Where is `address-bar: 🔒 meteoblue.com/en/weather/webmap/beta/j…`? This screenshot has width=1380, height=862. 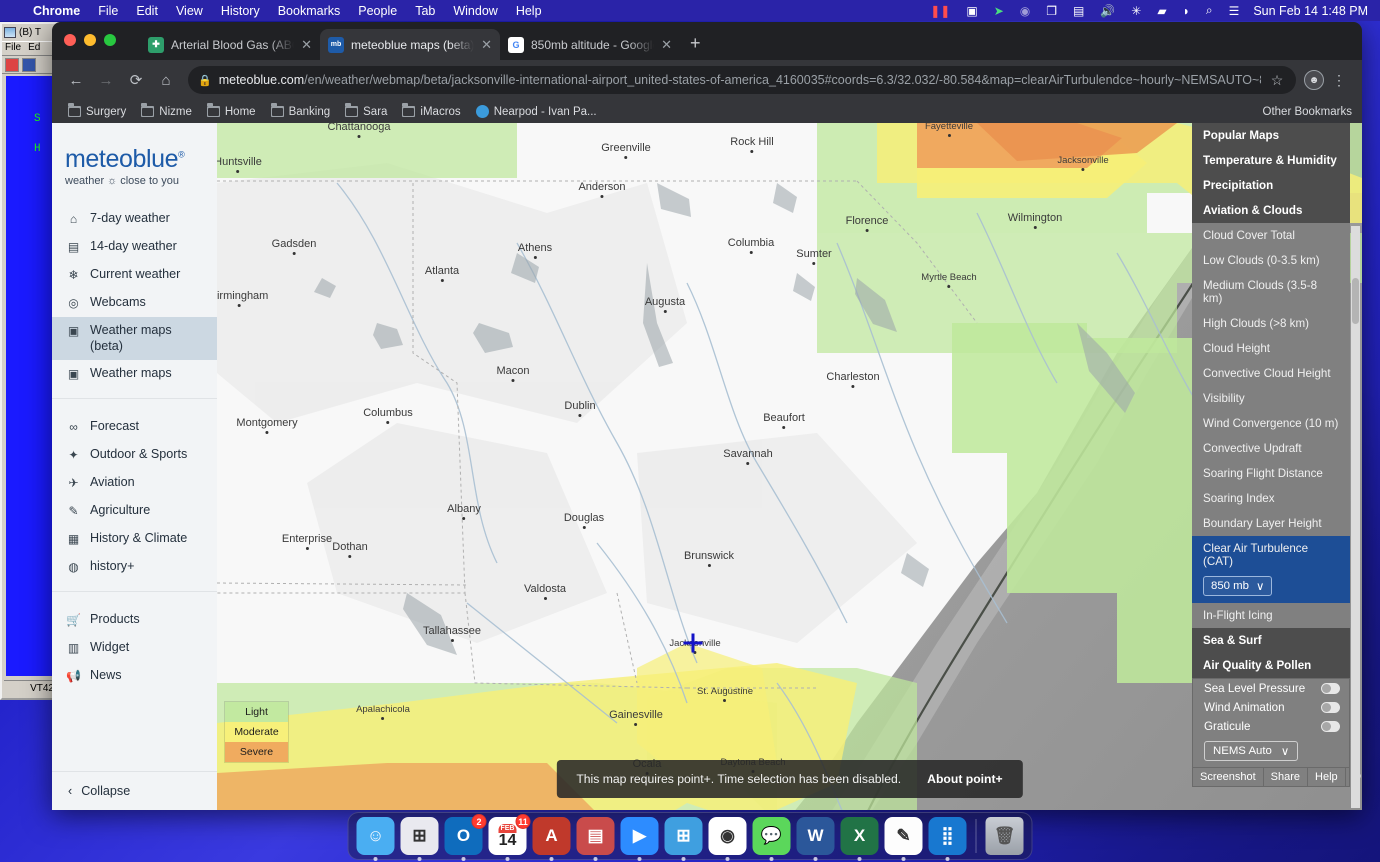
address-bar: 🔒 meteoblue.com/en/weather/webmap/beta/j… is located at coordinates (742, 80).